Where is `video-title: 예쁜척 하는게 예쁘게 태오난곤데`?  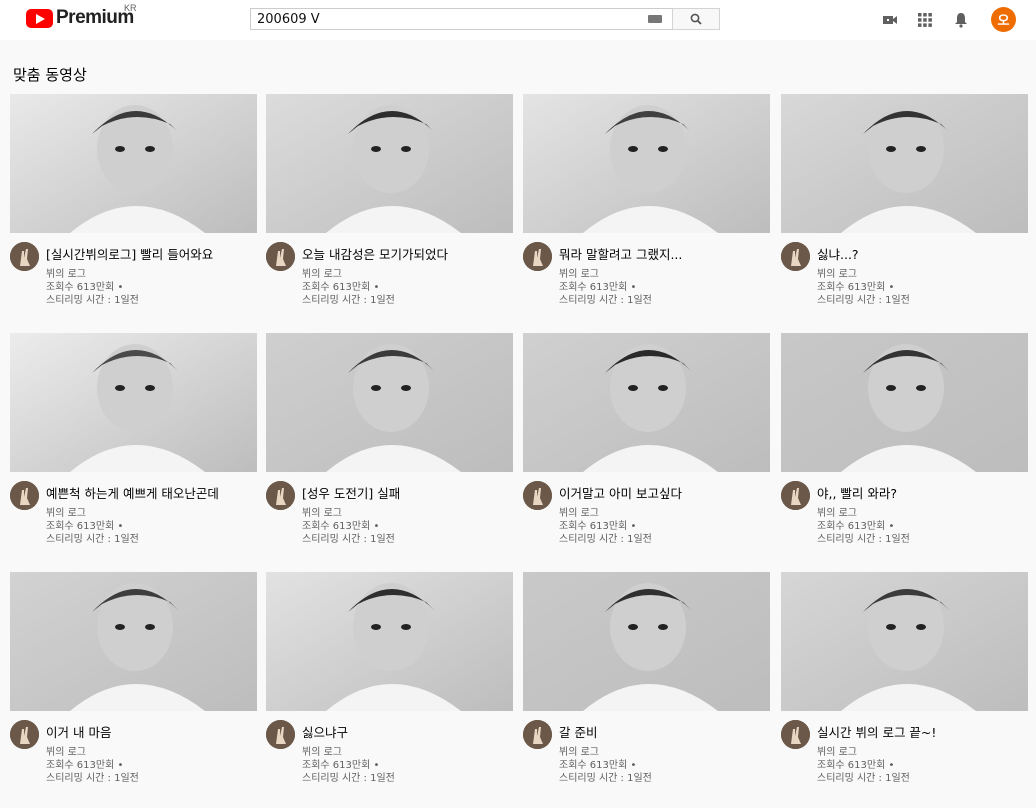 video-title: 예쁜척 하는게 예쁘게 태오난곤데 is located at coordinates (152, 492).